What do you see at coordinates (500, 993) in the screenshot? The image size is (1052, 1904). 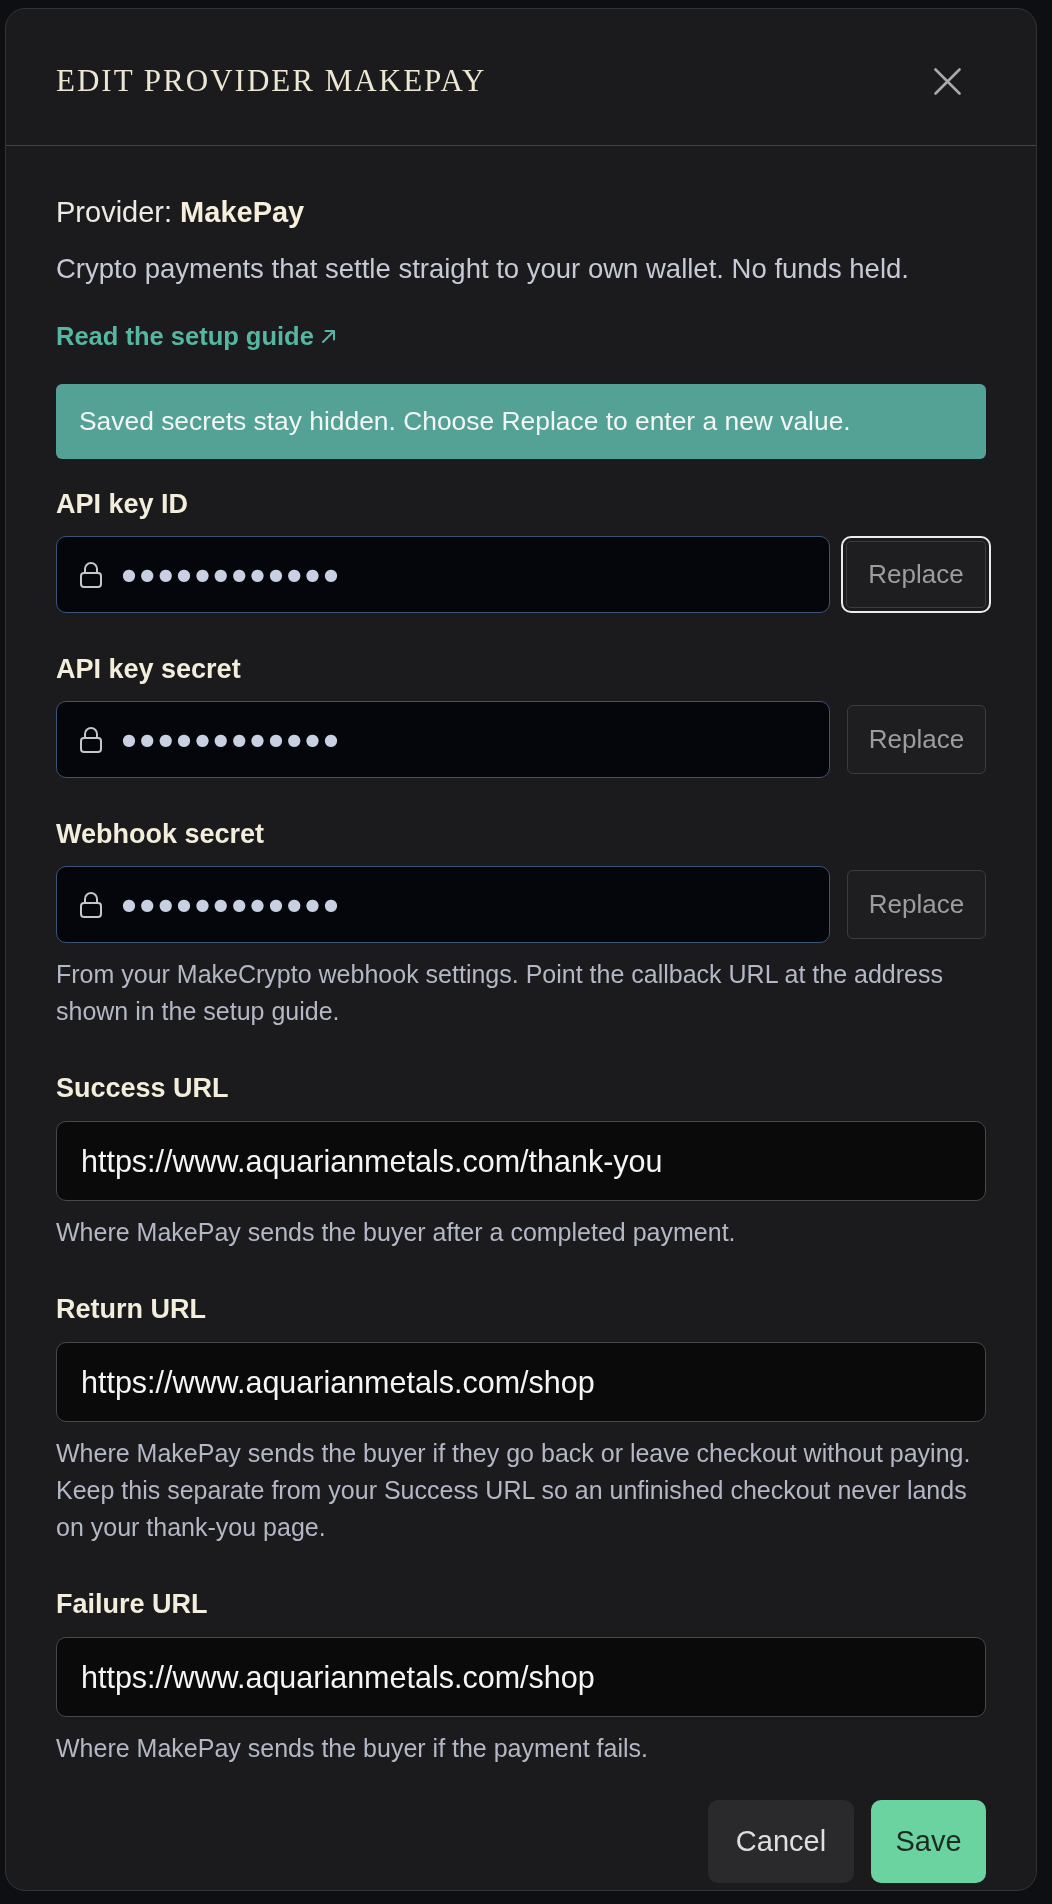 I see `field-hint: From your MakeCrypto webhook settings. Point the callback URL at the address shown in the setup guide.` at bounding box center [500, 993].